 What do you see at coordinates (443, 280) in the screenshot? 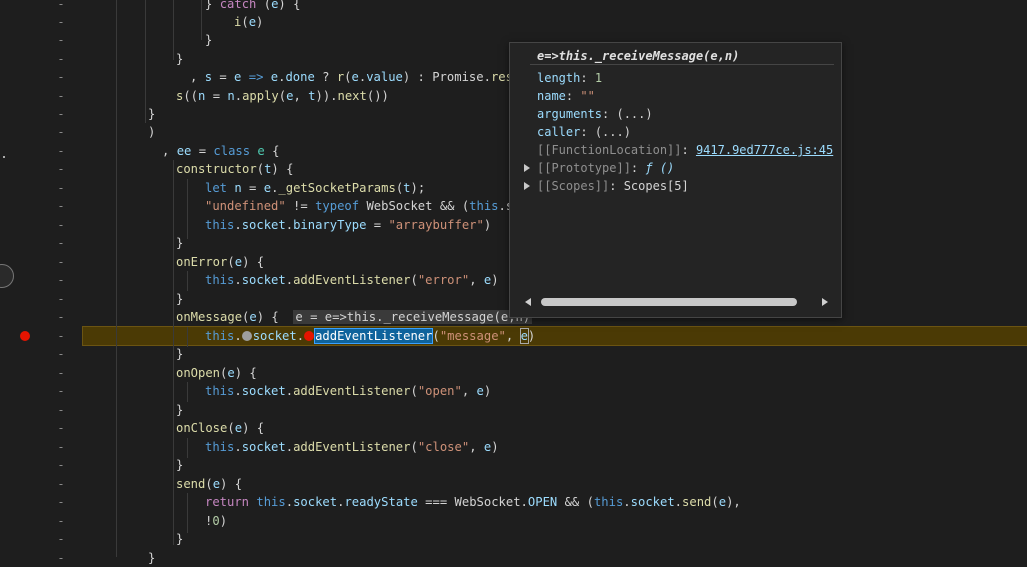
I see `code-token: "error"` at bounding box center [443, 280].